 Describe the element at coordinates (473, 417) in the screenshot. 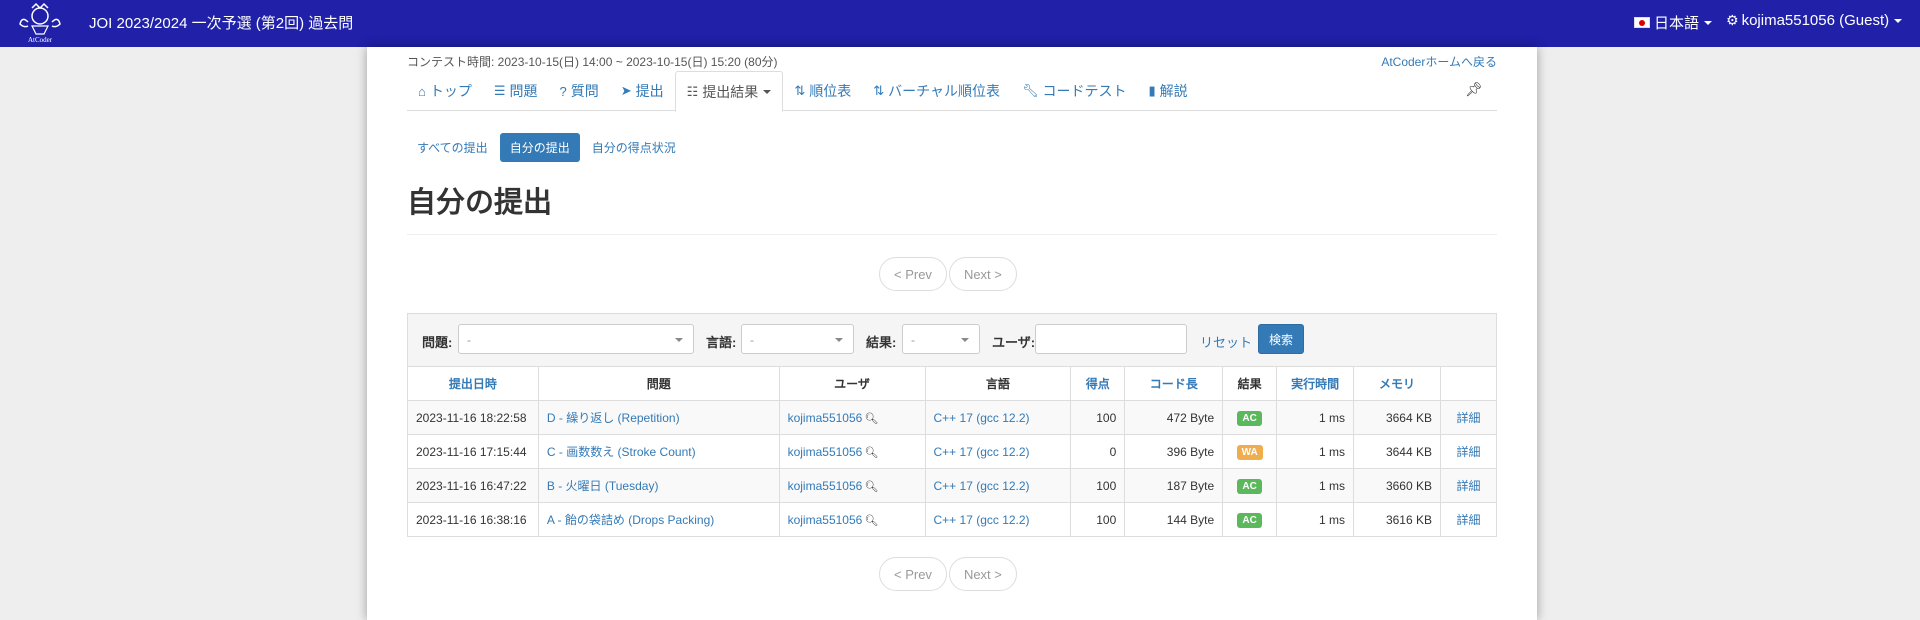

I see `submit-time-cell: 2023-11-16 18:22:58` at that location.